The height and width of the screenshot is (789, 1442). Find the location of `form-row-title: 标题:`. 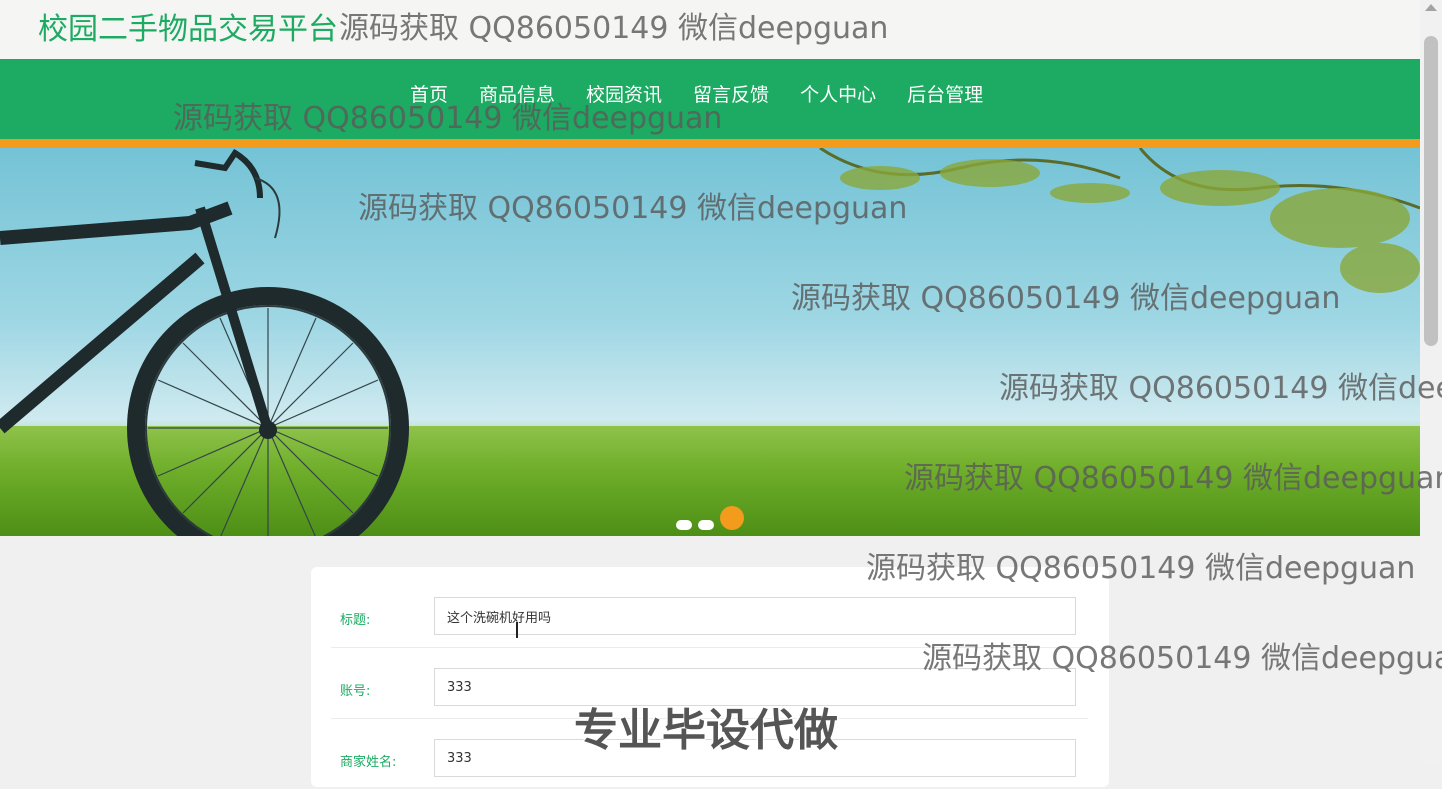

form-row-title: 标题: is located at coordinates (709, 617).